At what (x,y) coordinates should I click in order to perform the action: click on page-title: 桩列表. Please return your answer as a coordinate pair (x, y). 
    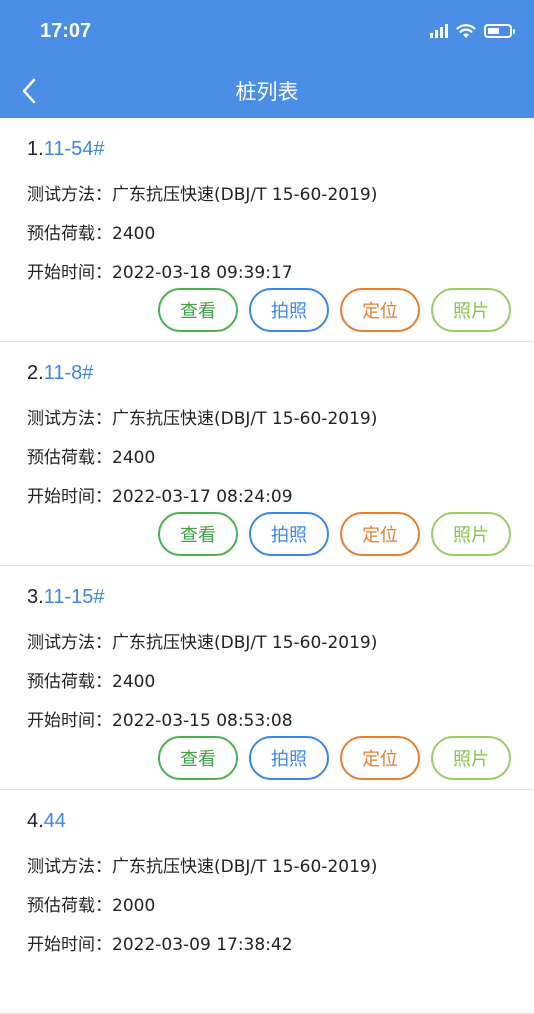
    Looking at the image, I should click on (267, 92).